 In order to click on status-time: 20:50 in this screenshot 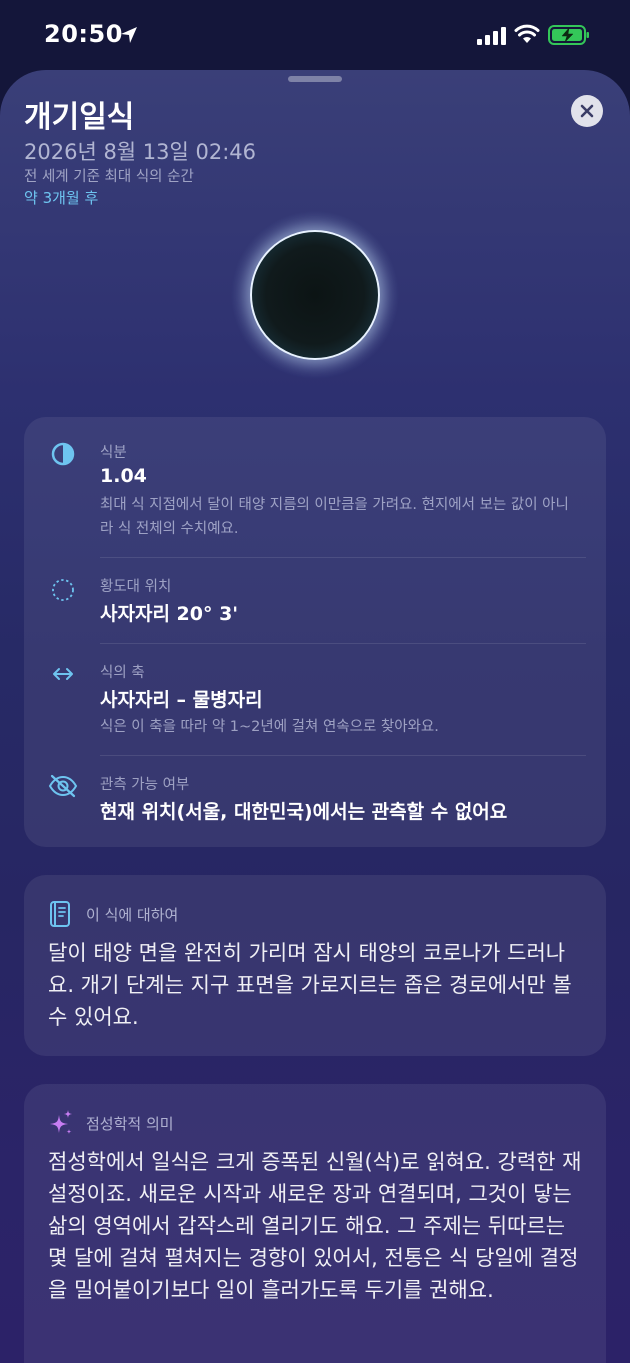, I will do `click(83, 34)`.